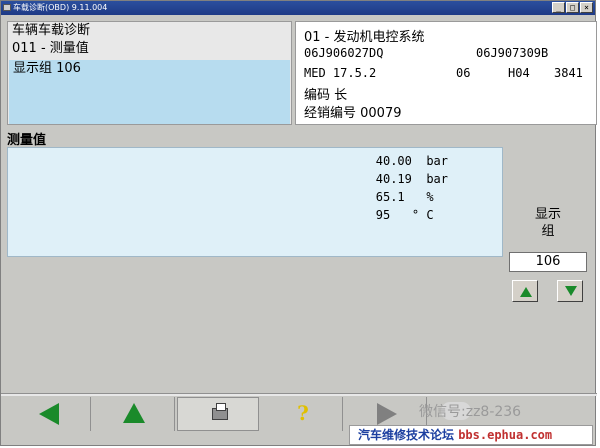  What do you see at coordinates (149, 92) in the screenshot?
I see `nav-selected-group: 显示组 106` at bounding box center [149, 92].